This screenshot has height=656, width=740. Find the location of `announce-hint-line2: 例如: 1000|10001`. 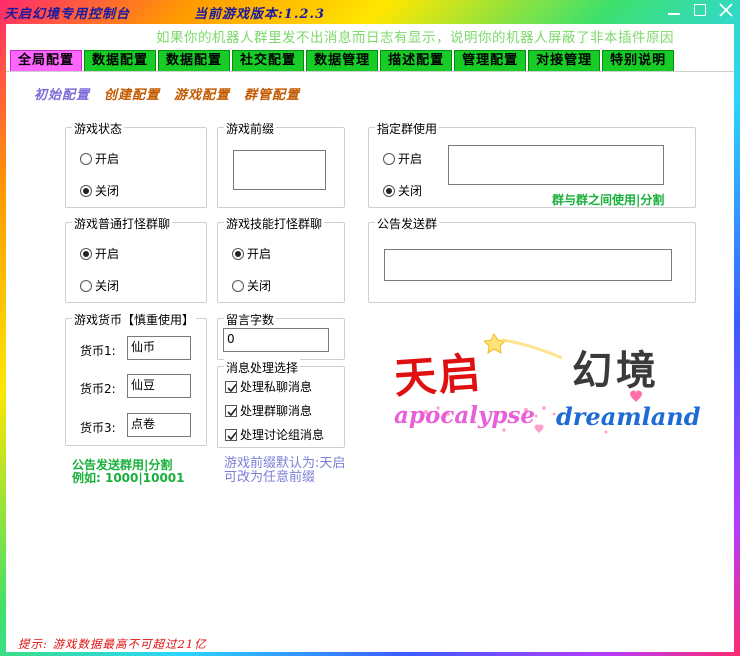

announce-hint-line2: 例如: 1000|10001 is located at coordinates (128, 478).